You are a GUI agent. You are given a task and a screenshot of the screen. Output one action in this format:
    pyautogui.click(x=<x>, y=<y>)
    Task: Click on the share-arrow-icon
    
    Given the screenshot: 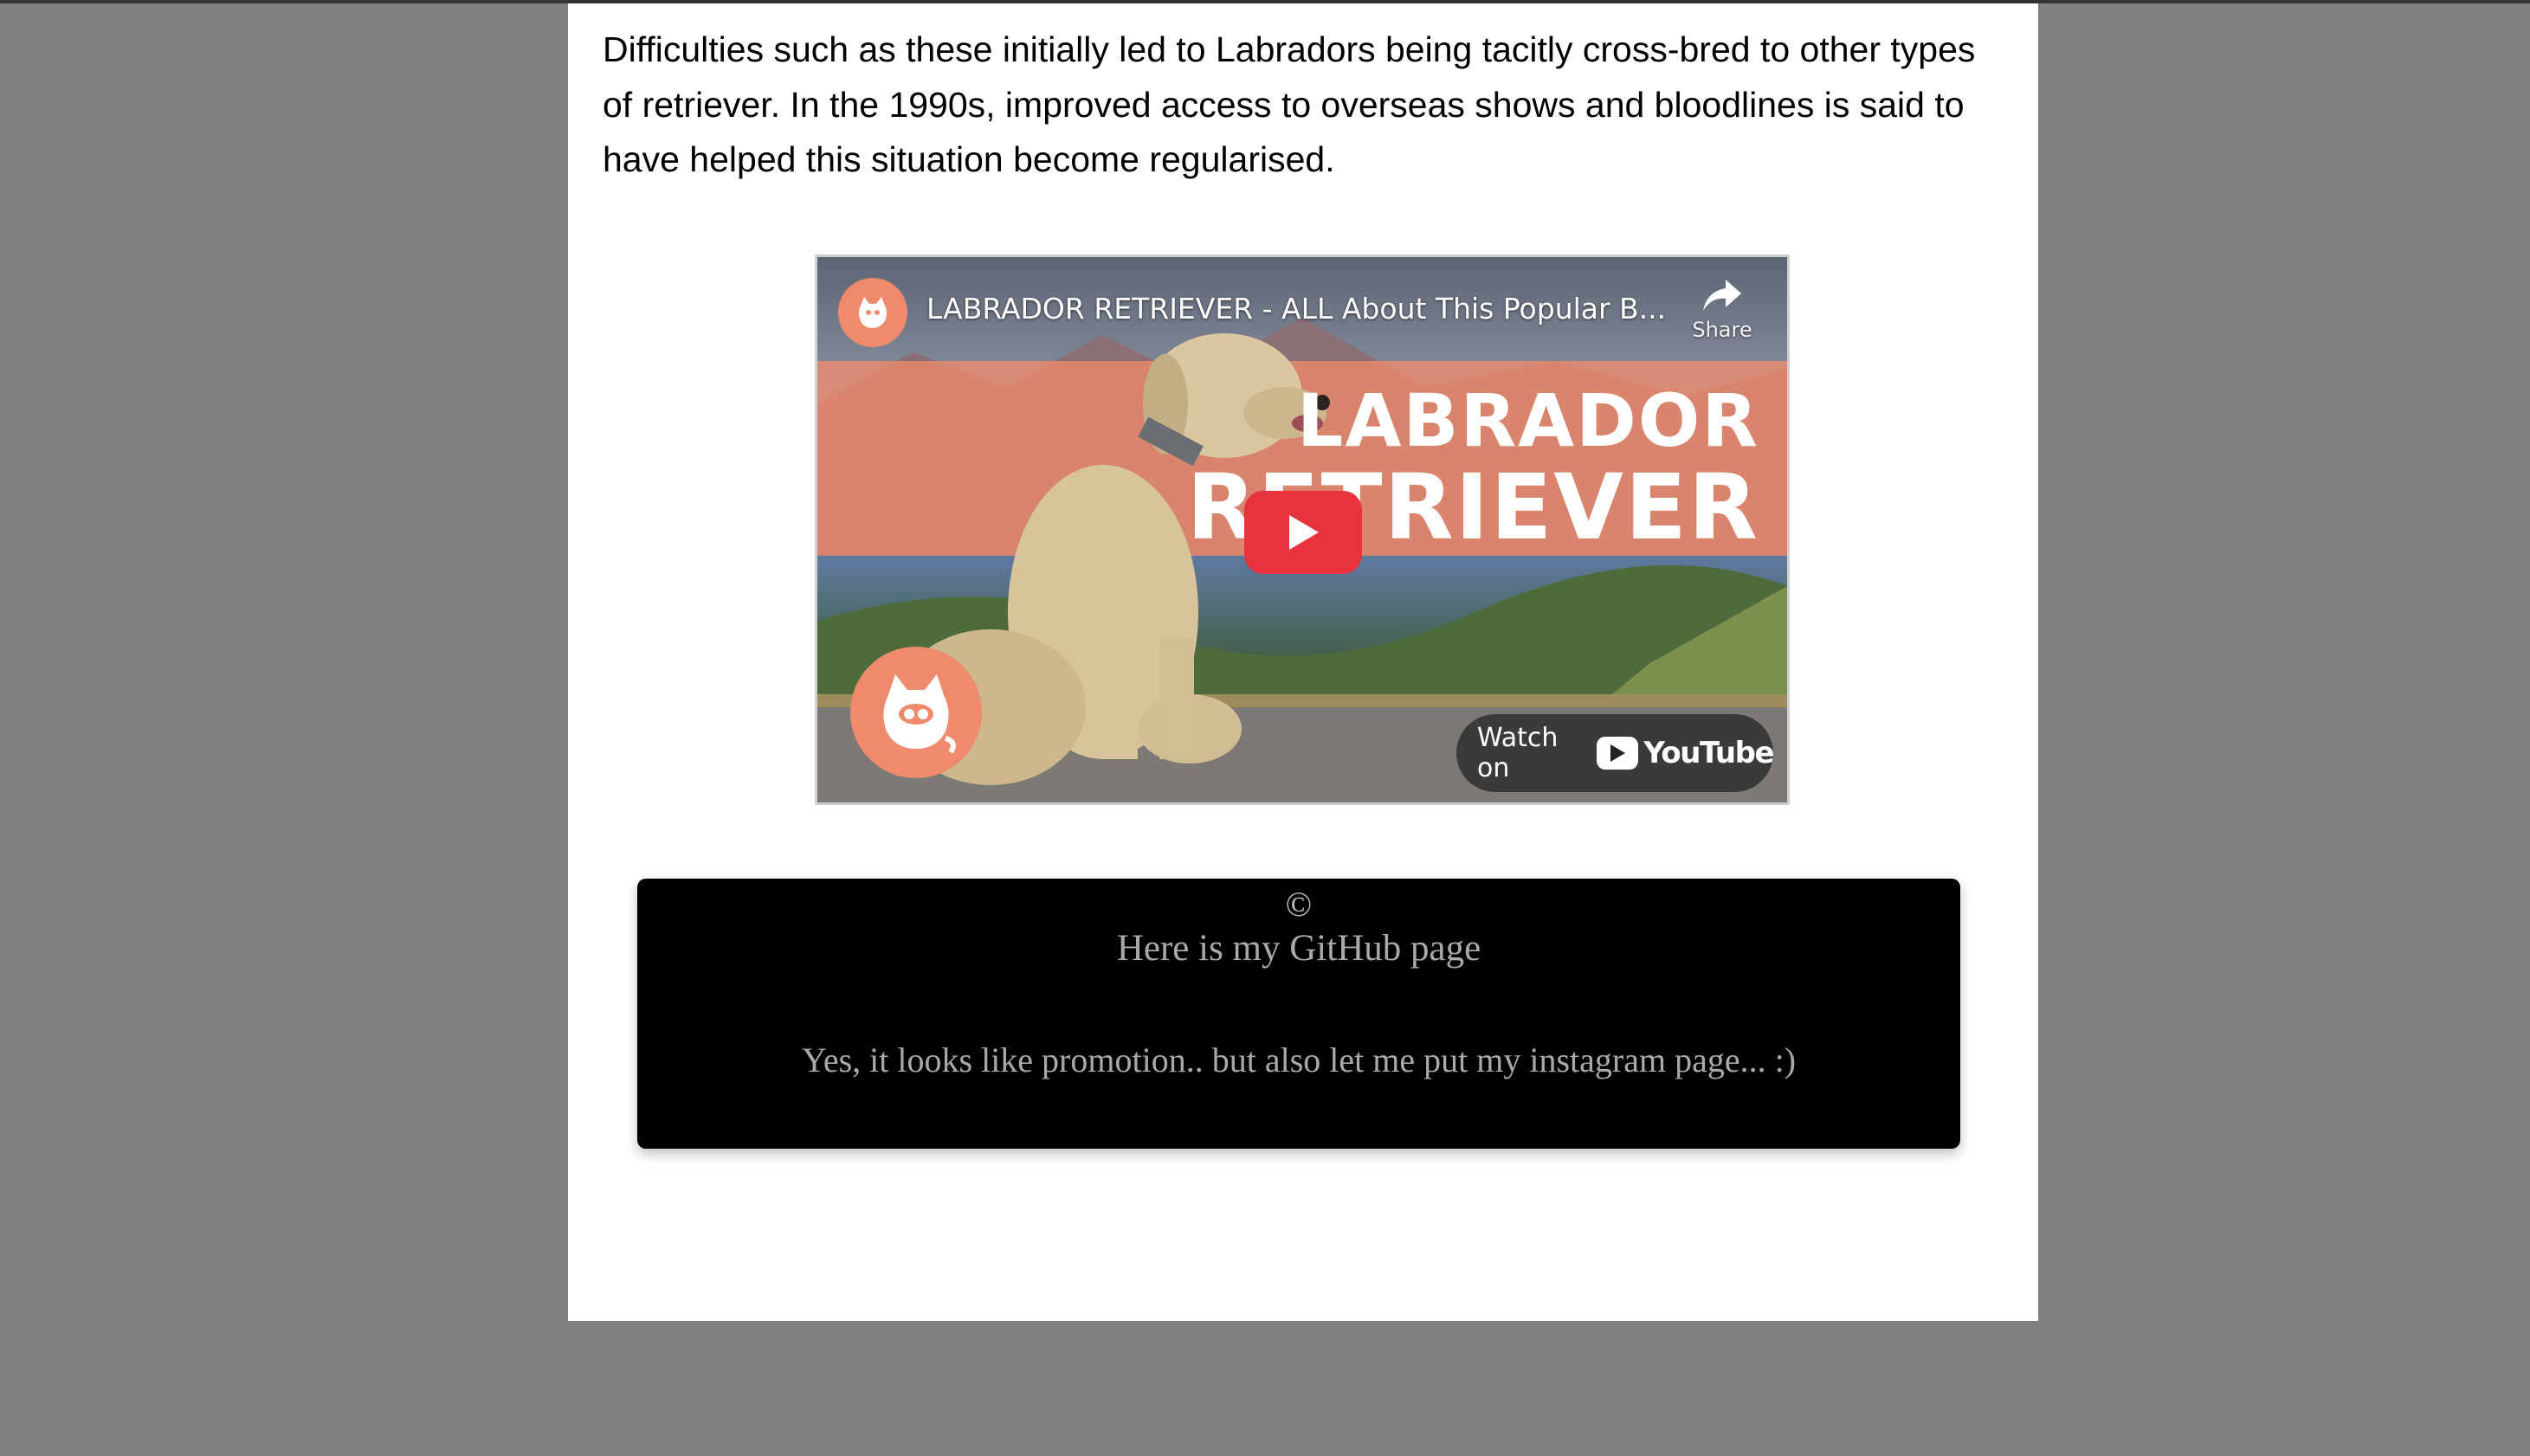 What is the action you would take?
    pyautogui.click(x=1722, y=295)
    